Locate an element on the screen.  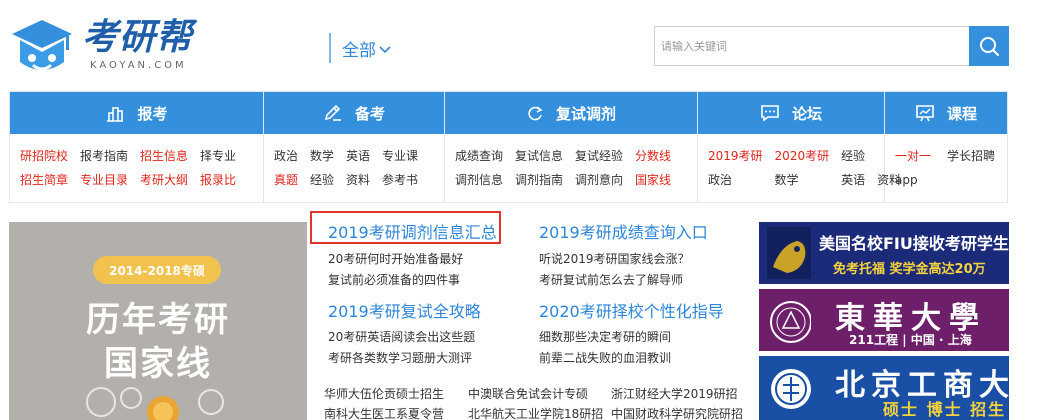
nav-link: 招生简章 is located at coordinates (44, 180).